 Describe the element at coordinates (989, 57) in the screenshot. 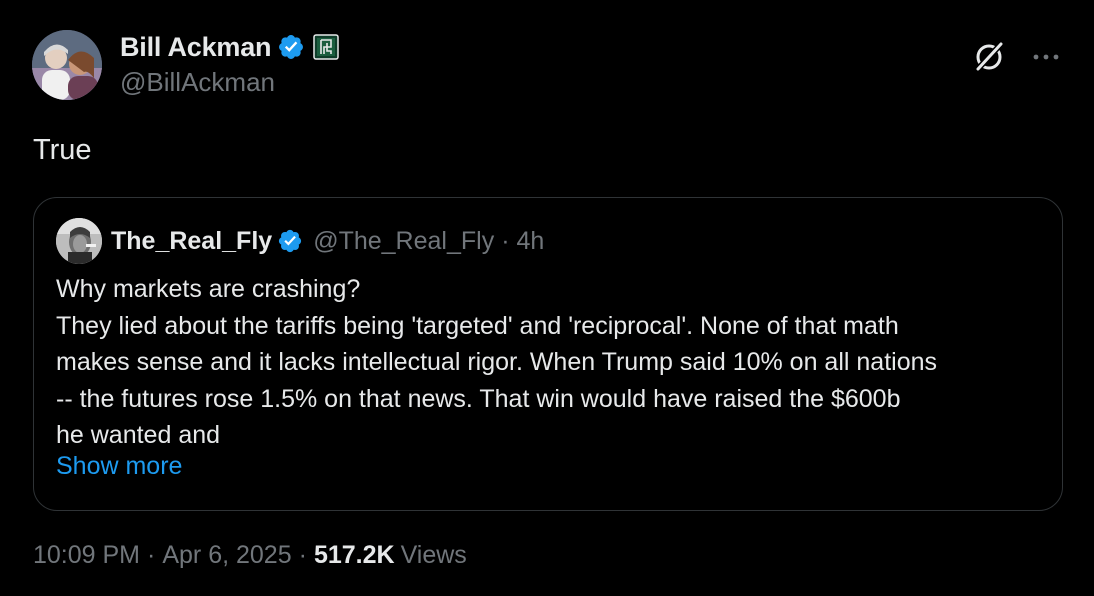

I see `grok-icon` at that location.